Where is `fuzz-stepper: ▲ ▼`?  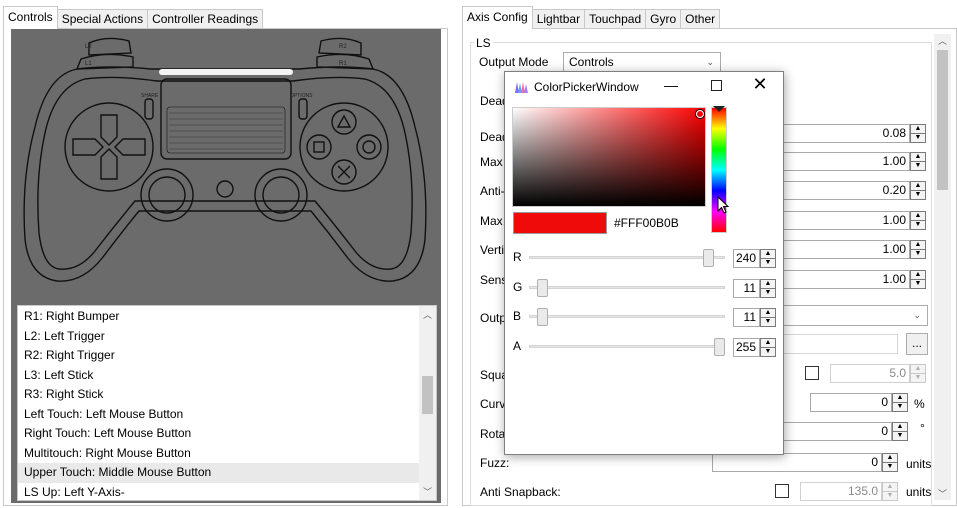
fuzz-stepper: ▲ ▼ is located at coordinates (890, 462).